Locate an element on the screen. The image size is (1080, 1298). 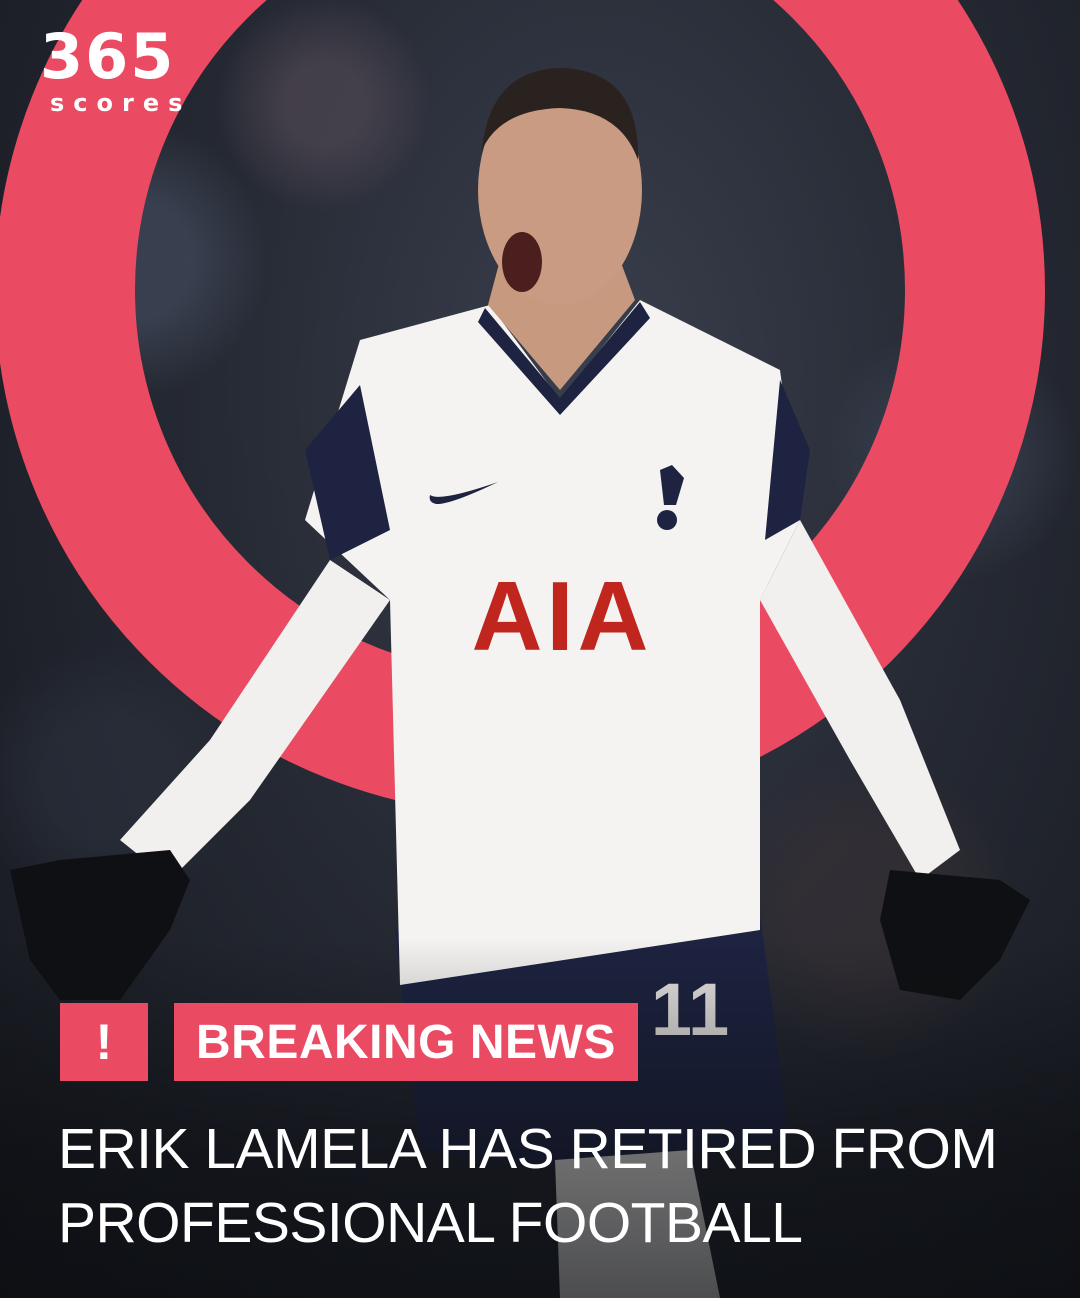
player-open-mouth is located at coordinates (522, 262).